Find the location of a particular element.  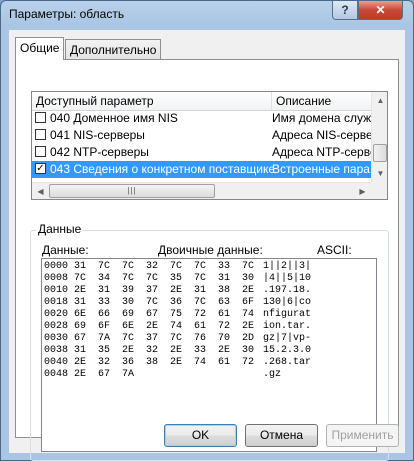

column-header-desc: Описание is located at coordinates (321, 101).